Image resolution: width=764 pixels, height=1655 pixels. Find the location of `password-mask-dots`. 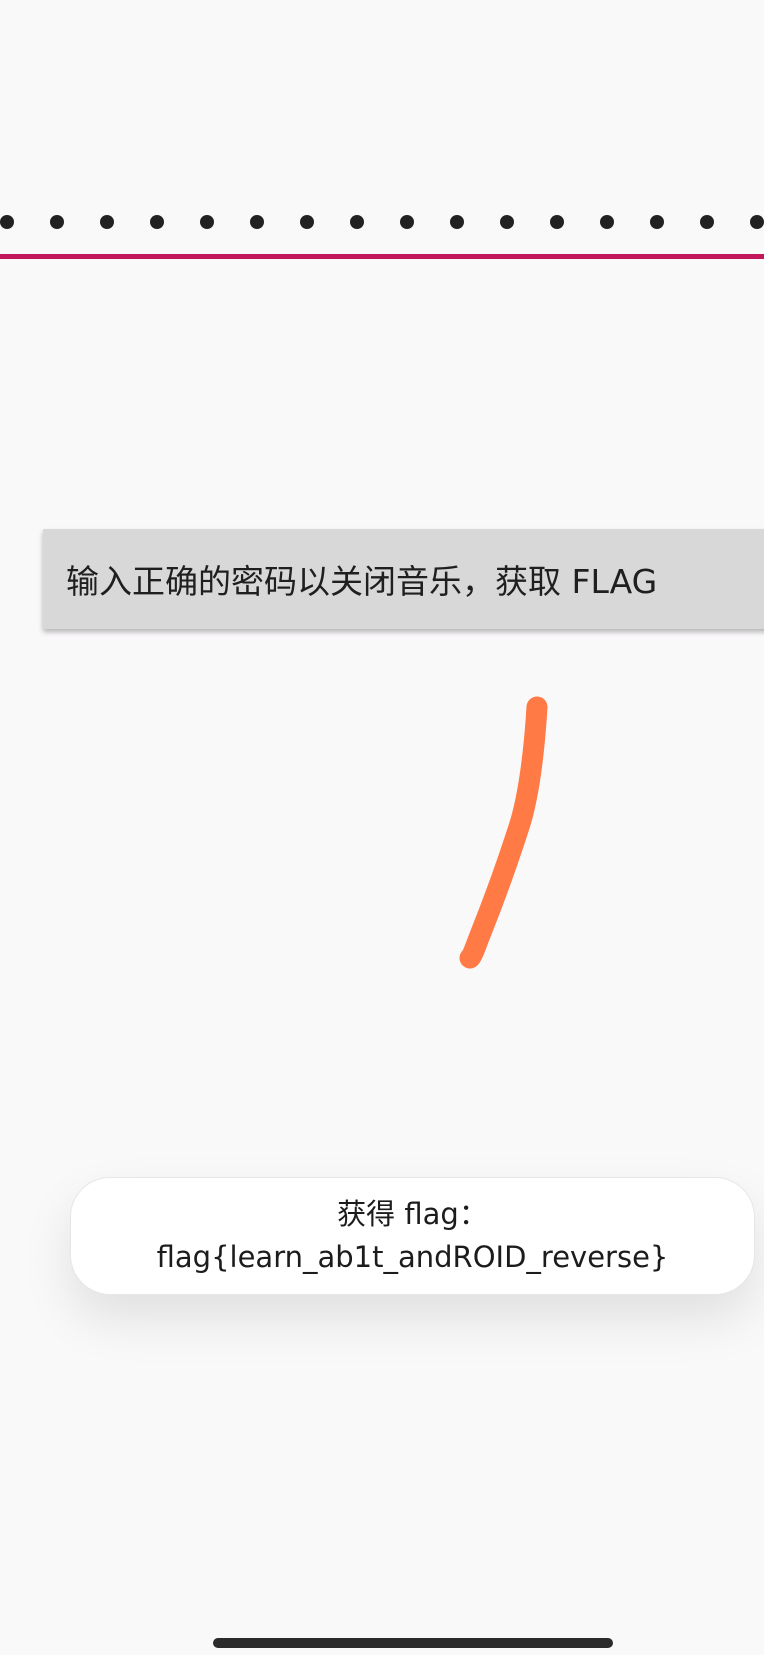

password-mask-dots is located at coordinates (382, 220).